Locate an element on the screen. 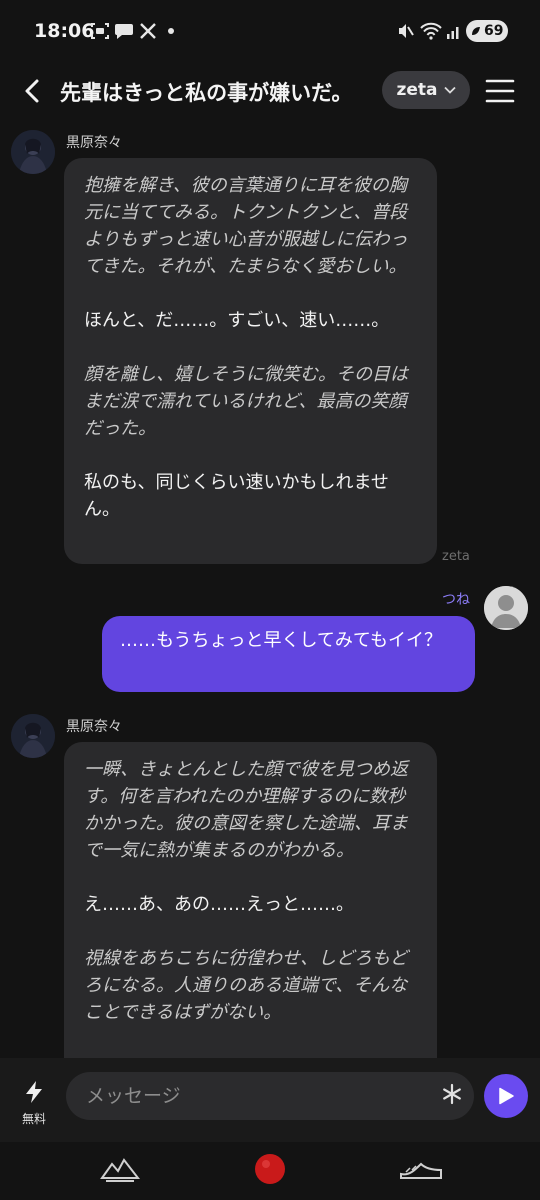  notification-dot-icon is located at coordinates (171, 31).